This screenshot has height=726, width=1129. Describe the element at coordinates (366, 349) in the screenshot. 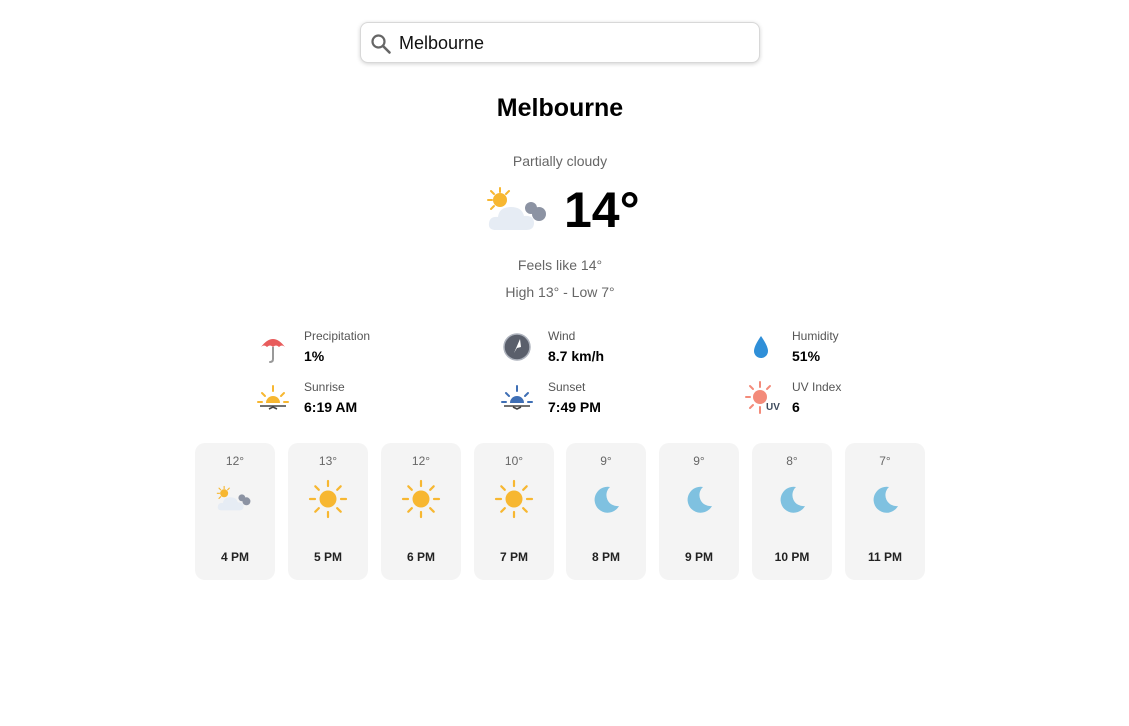

I see `precipitation-stat: Precipitation 1%` at that location.